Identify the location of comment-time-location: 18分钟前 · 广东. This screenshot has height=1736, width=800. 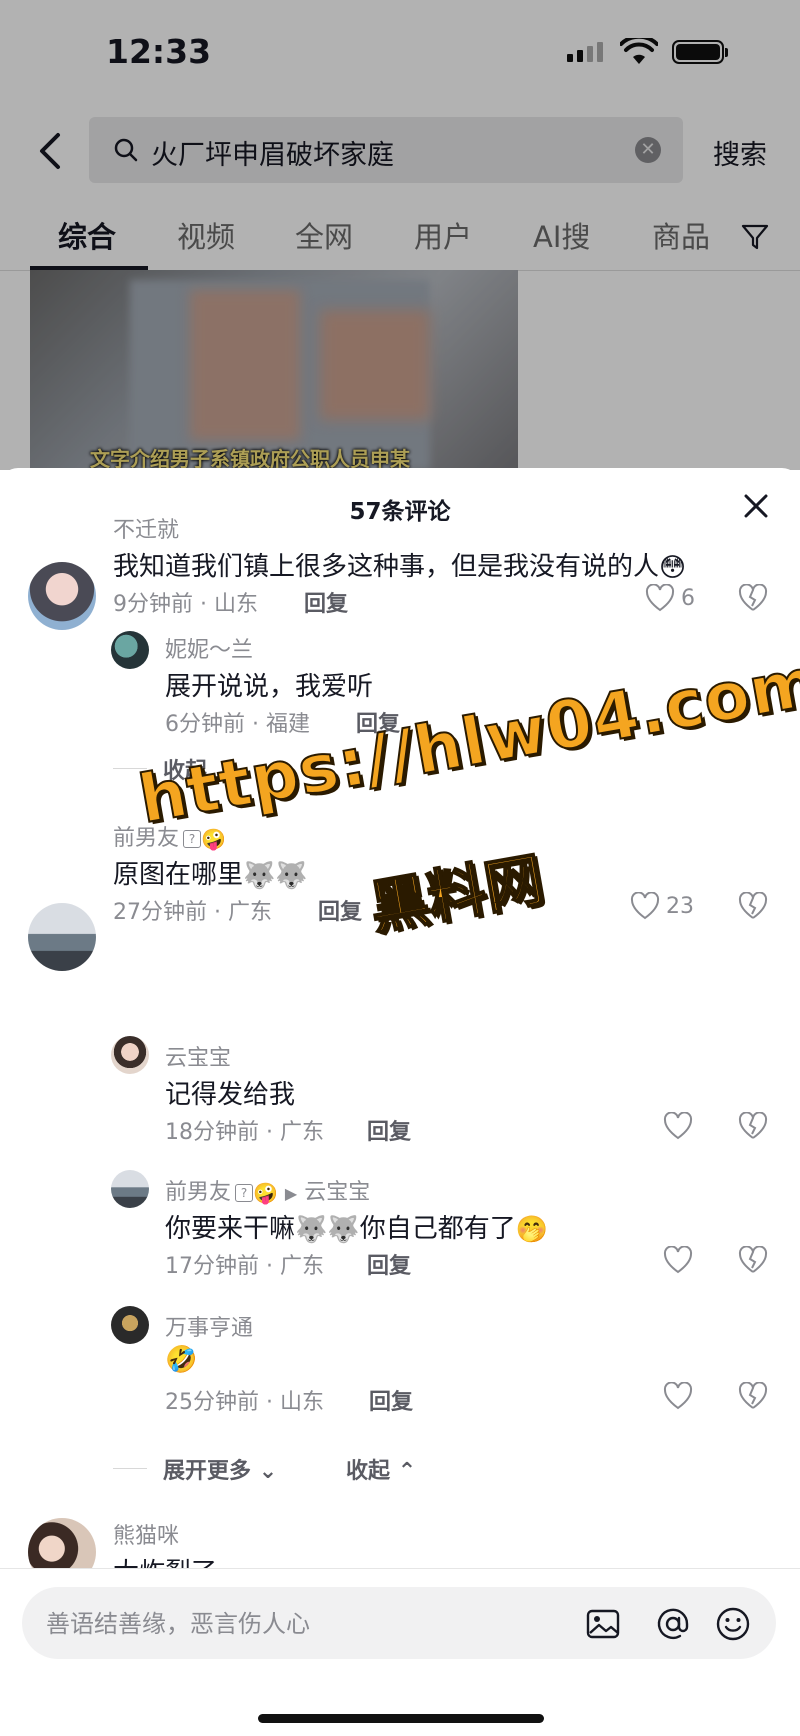
(244, 1132).